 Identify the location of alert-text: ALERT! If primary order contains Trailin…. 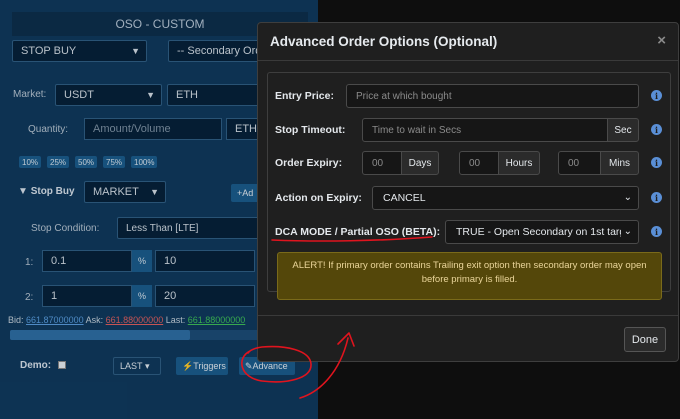
(469, 272).